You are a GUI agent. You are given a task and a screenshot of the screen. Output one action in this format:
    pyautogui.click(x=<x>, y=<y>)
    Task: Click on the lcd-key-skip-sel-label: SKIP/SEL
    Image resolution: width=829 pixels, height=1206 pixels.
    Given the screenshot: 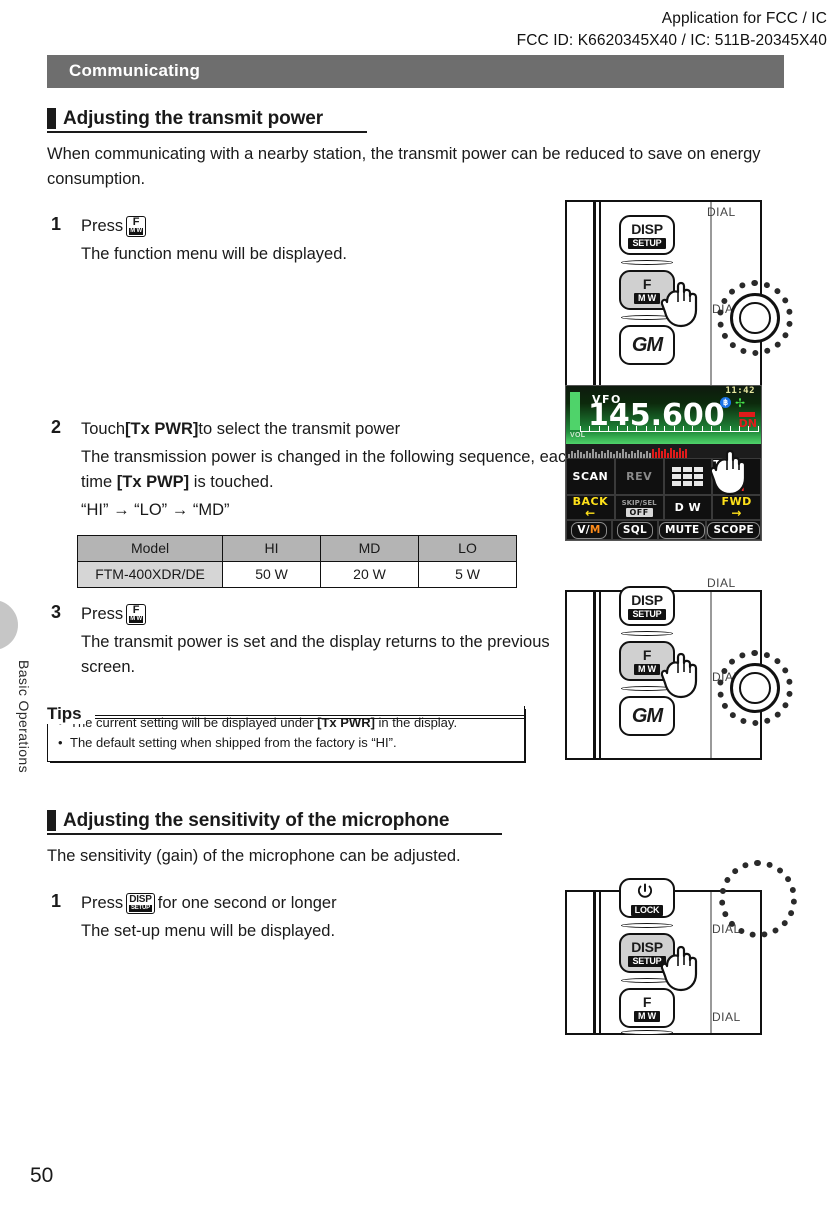 What is the action you would take?
    pyautogui.click(x=639, y=502)
    